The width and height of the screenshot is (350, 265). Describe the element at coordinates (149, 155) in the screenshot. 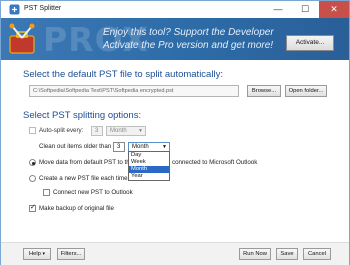

I see `dropdown-option-day: Day` at that location.